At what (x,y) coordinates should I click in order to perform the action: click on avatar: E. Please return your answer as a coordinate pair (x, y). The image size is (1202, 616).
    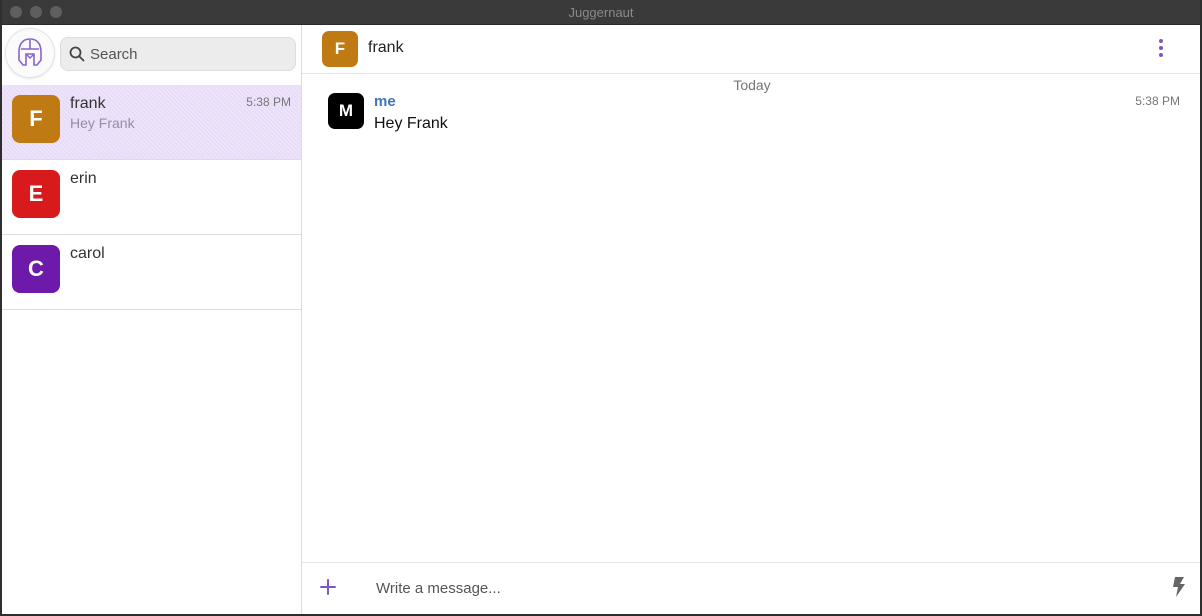
    Looking at the image, I should click on (36, 194).